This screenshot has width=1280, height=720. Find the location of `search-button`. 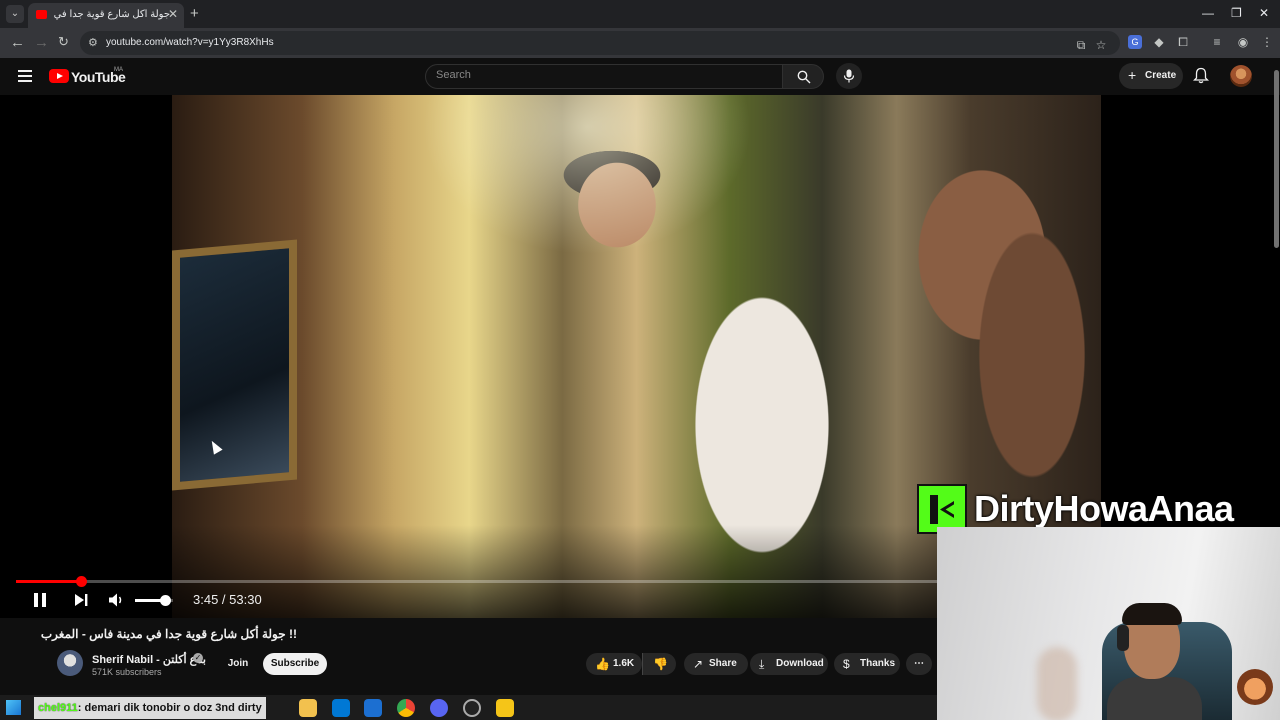

search-button is located at coordinates (803, 76).